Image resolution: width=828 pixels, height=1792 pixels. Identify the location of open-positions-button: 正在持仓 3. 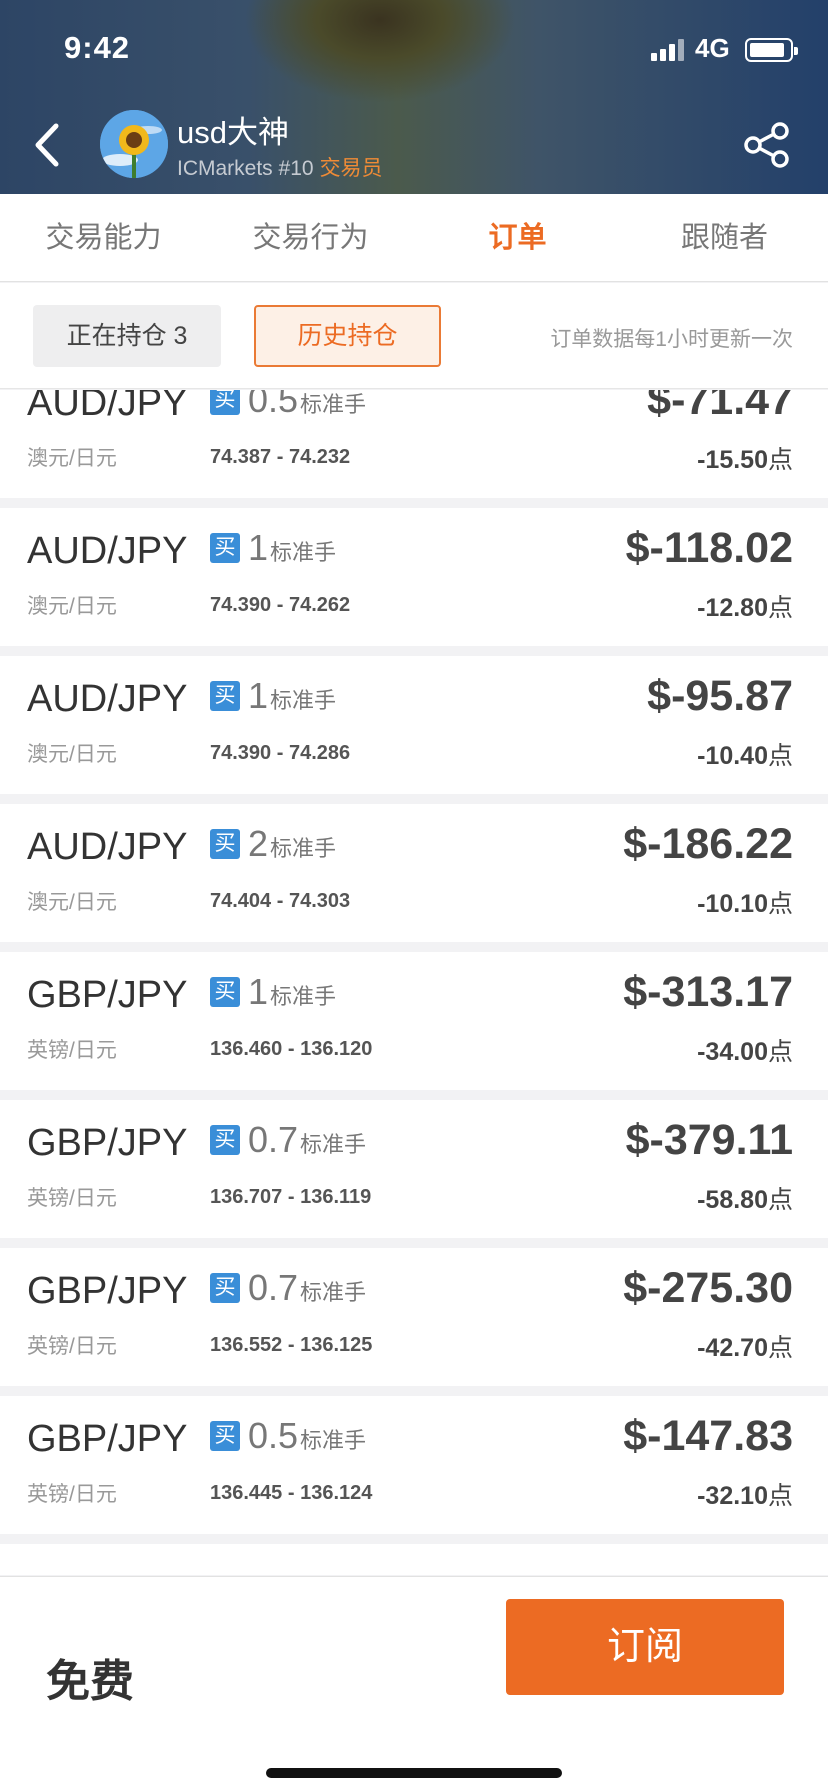
(127, 336).